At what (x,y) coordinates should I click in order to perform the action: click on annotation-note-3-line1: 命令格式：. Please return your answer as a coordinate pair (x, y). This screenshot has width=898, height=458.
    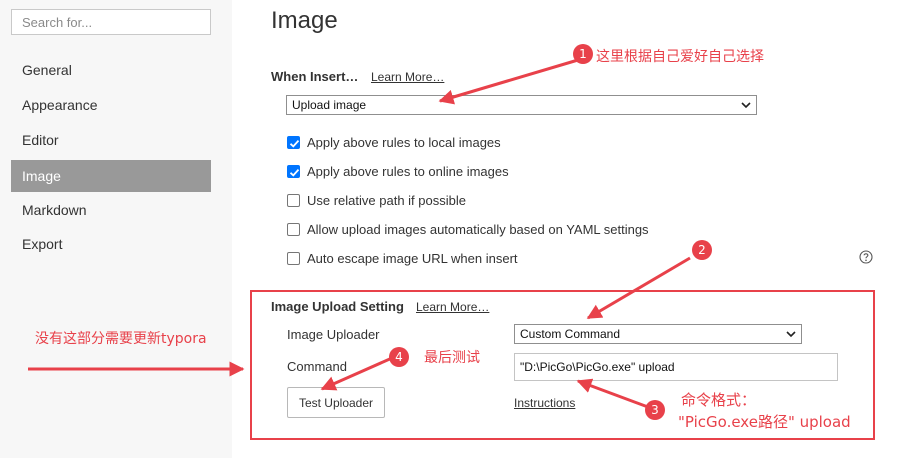
    Looking at the image, I should click on (719, 400).